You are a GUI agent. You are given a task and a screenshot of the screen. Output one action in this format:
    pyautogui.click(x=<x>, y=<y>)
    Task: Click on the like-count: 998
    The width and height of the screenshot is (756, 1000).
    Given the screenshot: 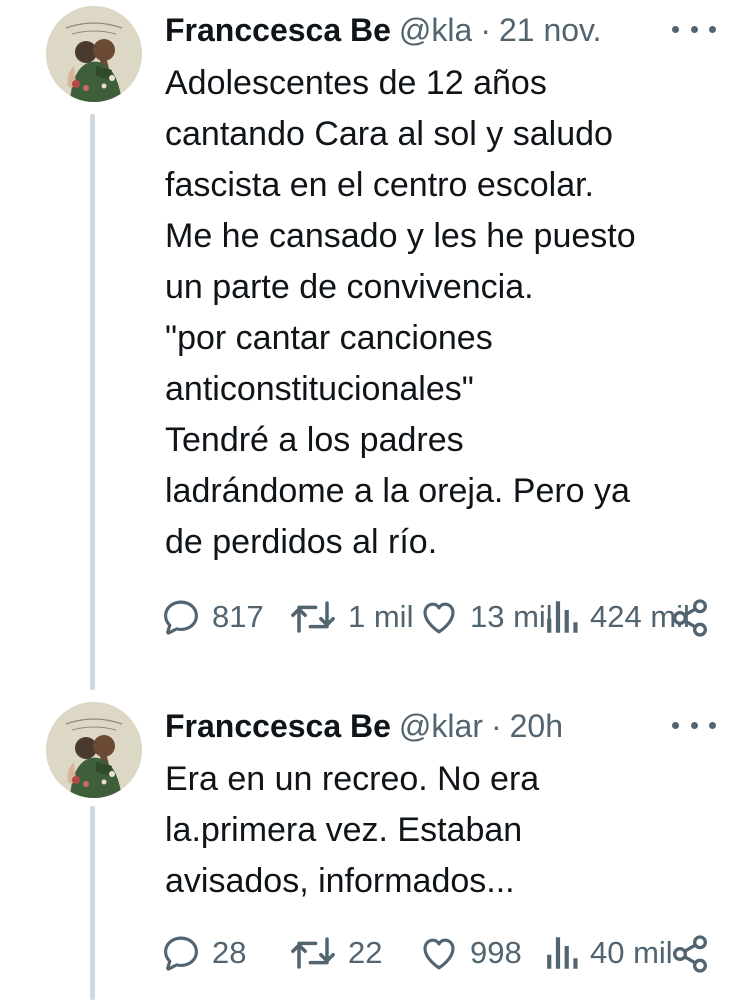 What is the action you would take?
    pyautogui.click(x=496, y=952)
    